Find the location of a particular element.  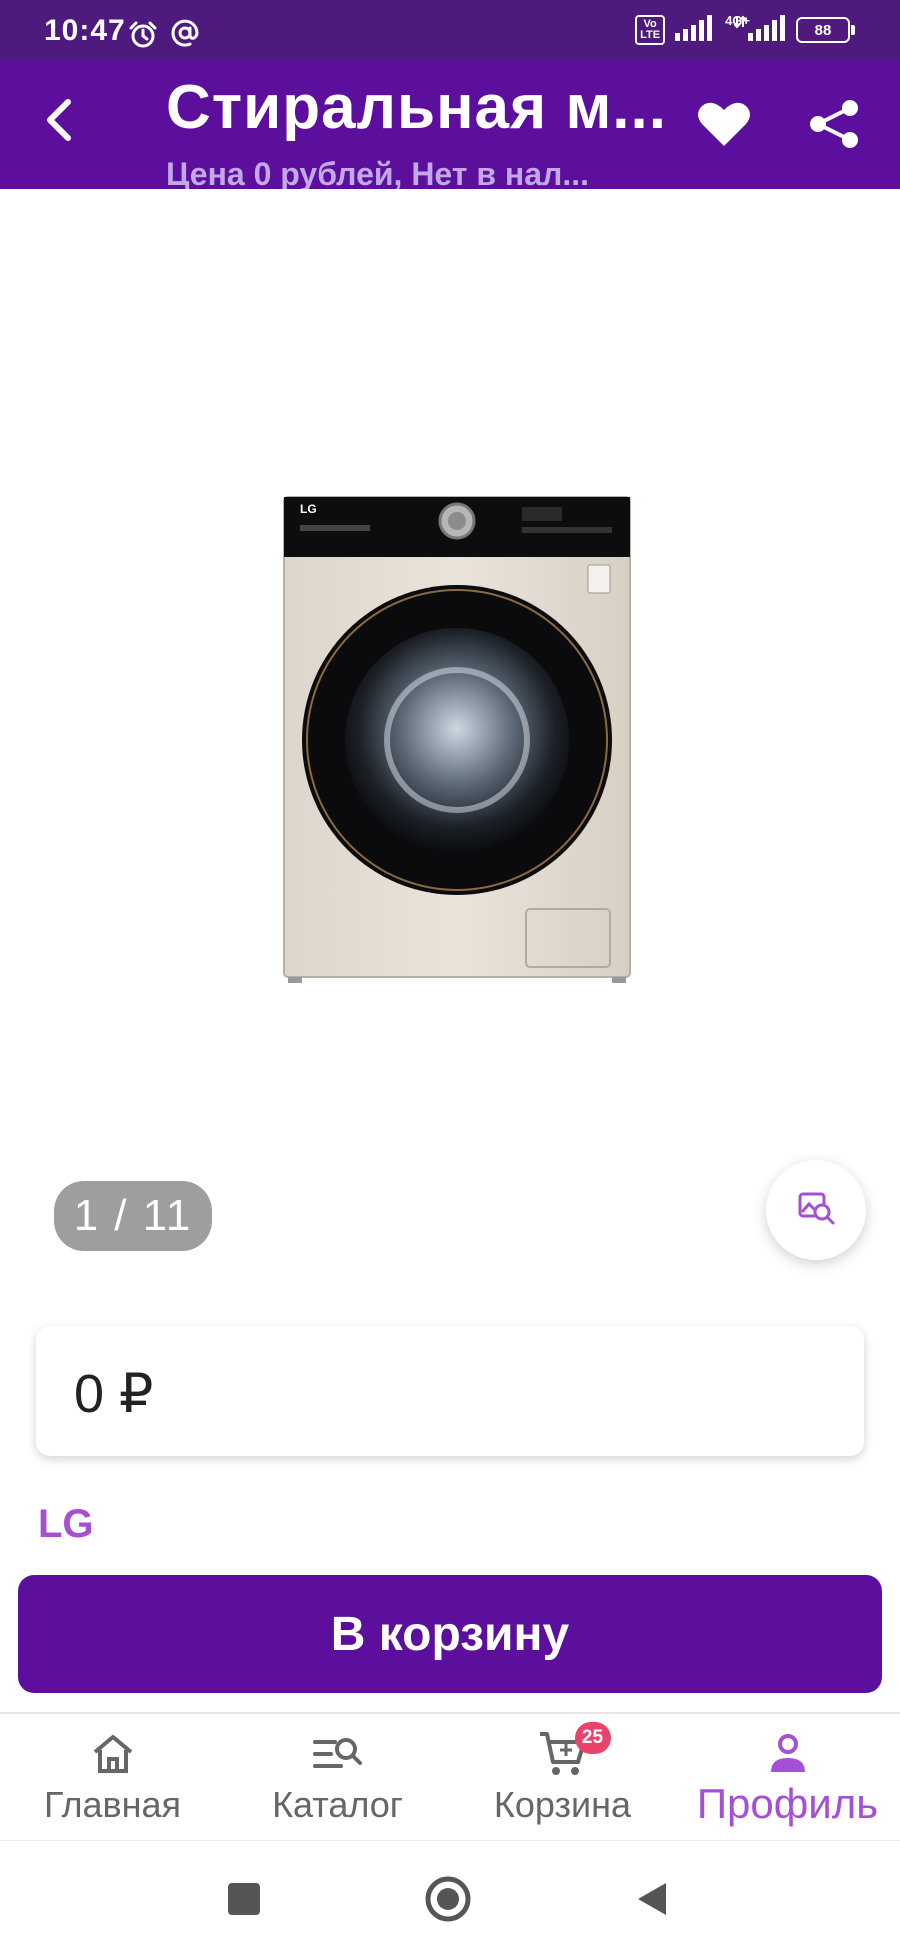

nav-item-cart: 25 Корзина is located at coordinates (562, 1780).